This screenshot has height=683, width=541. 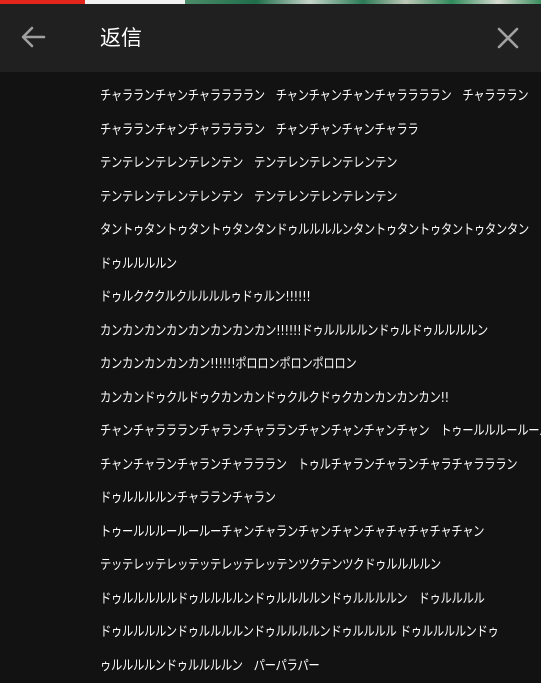 I want to click on arrow-left-icon, so click(x=33, y=37).